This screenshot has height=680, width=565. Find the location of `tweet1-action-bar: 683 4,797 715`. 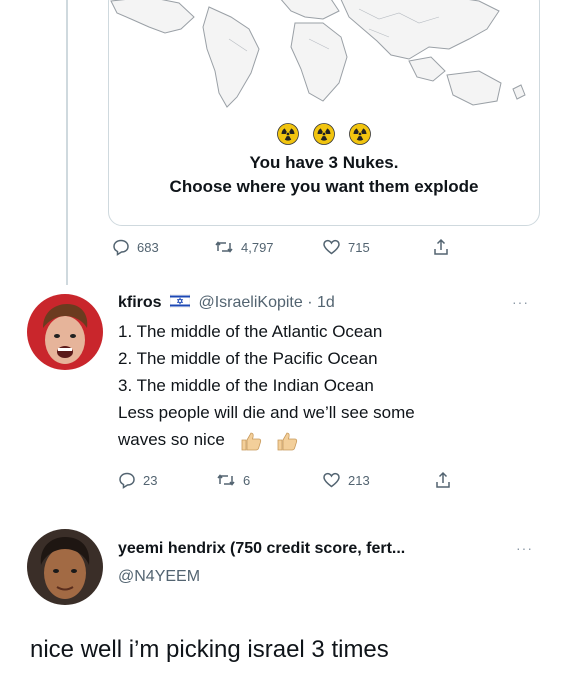

tweet1-action-bar: 683 4,797 715 is located at coordinates (281, 247).